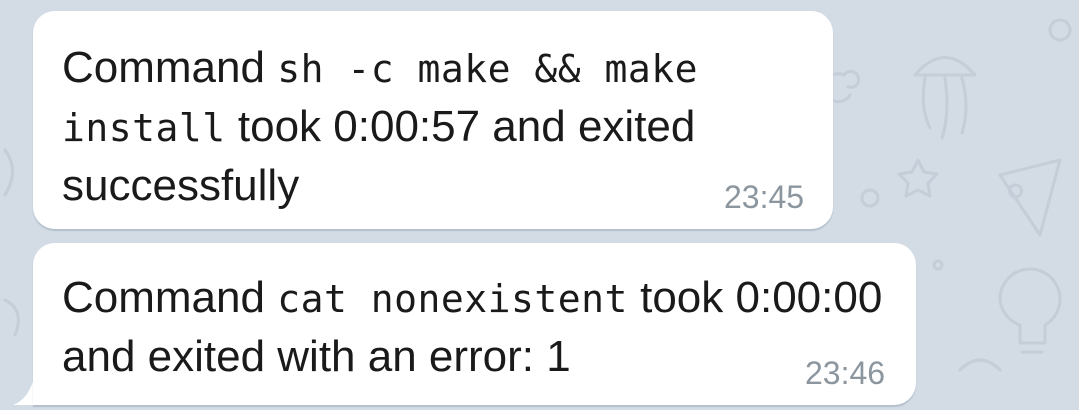 This screenshot has width=1079, height=410. Describe the element at coordinates (1030, 310) in the screenshot. I see `lightbulb-doodle-icon` at that location.